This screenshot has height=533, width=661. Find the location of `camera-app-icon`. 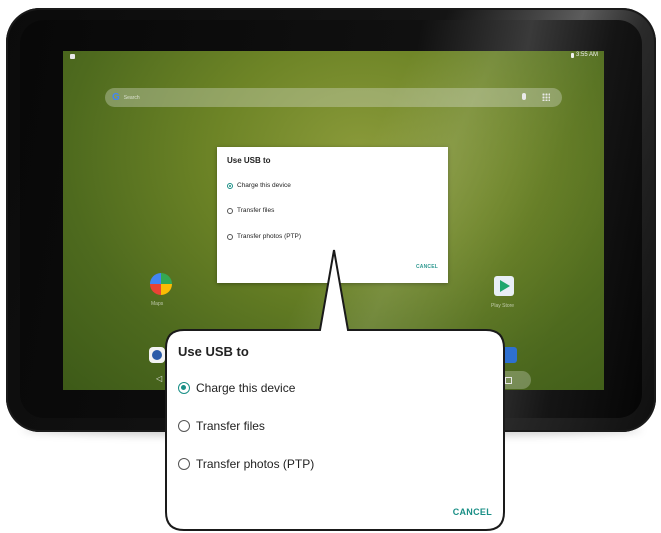

camera-app-icon is located at coordinates (157, 355).